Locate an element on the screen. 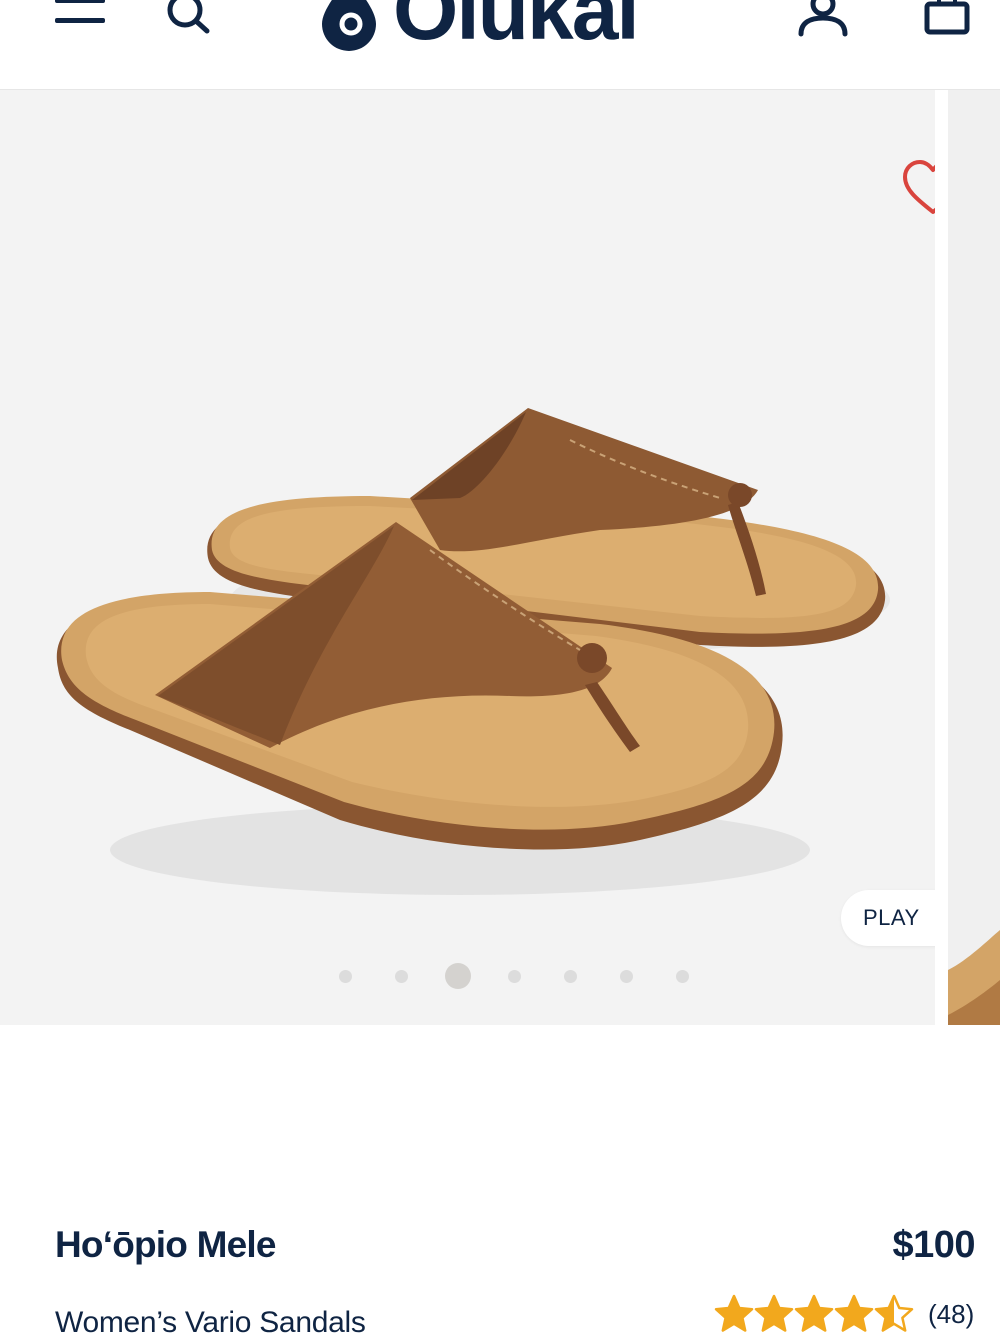  search-icon is located at coordinates (188, 18).